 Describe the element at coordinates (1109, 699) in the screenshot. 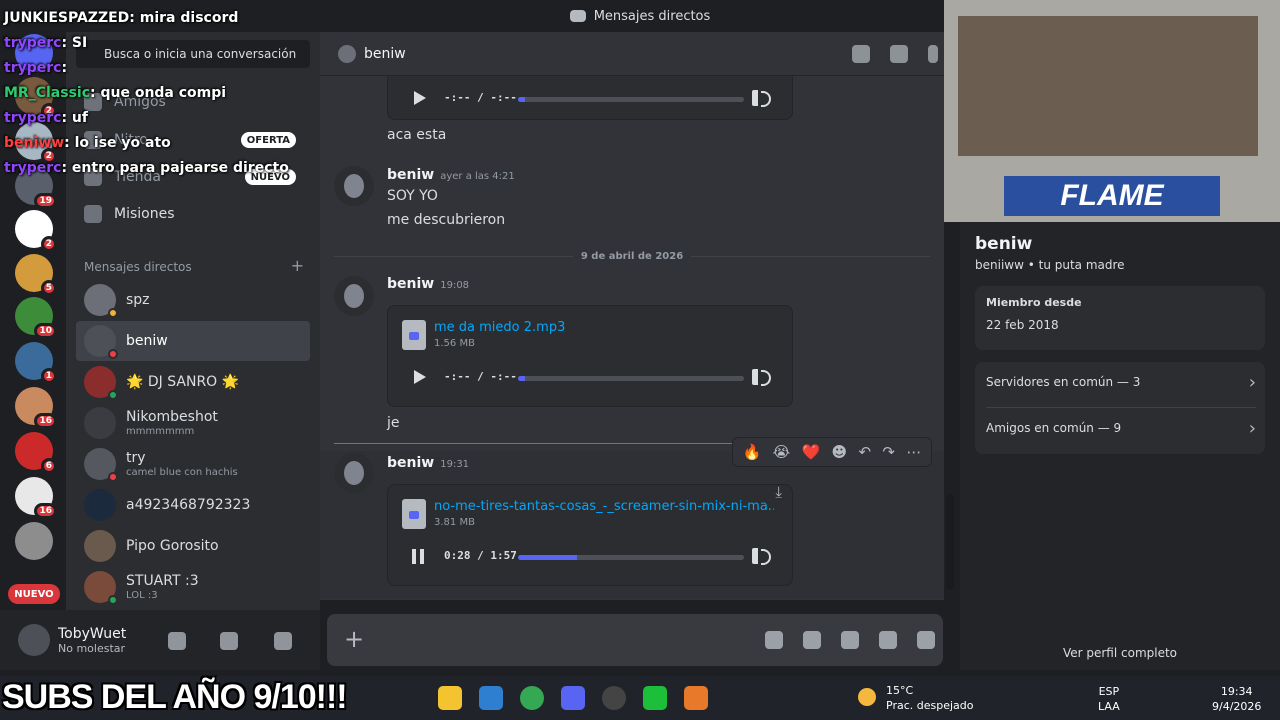

I see `language-indicator: ESP LAA` at that location.